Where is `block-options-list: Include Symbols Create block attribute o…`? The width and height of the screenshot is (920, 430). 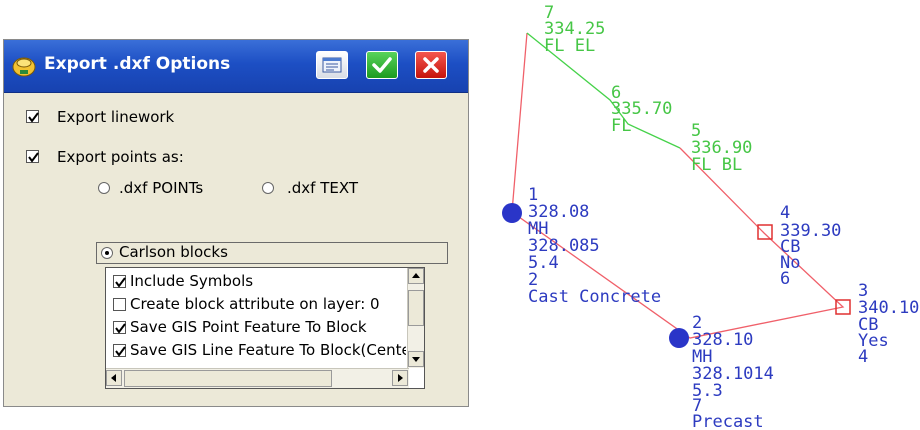 block-options-list: Include Symbols Create block attribute o… is located at coordinates (265, 328).